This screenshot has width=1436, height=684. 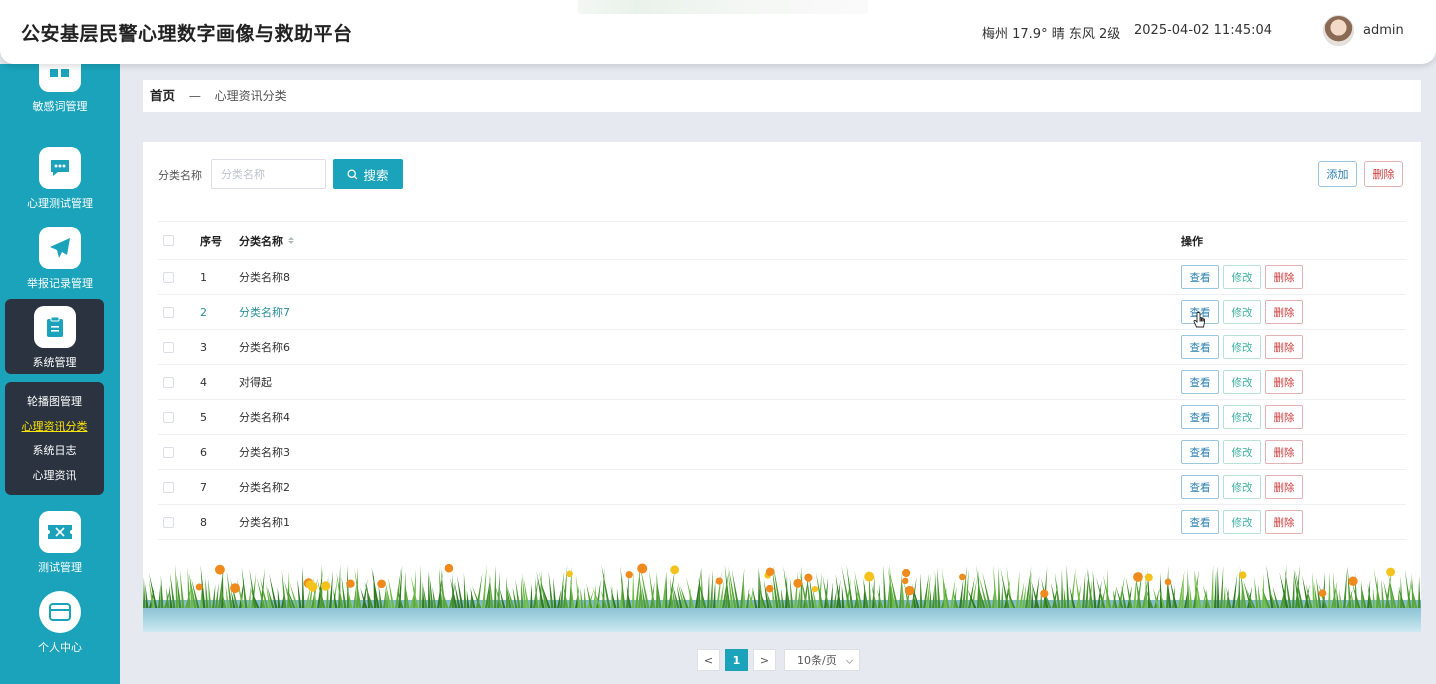 What do you see at coordinates (782, 241) in the screenshot?
I see `table-header: 序号 分类名称 操作` at bounding box center [782, 241].